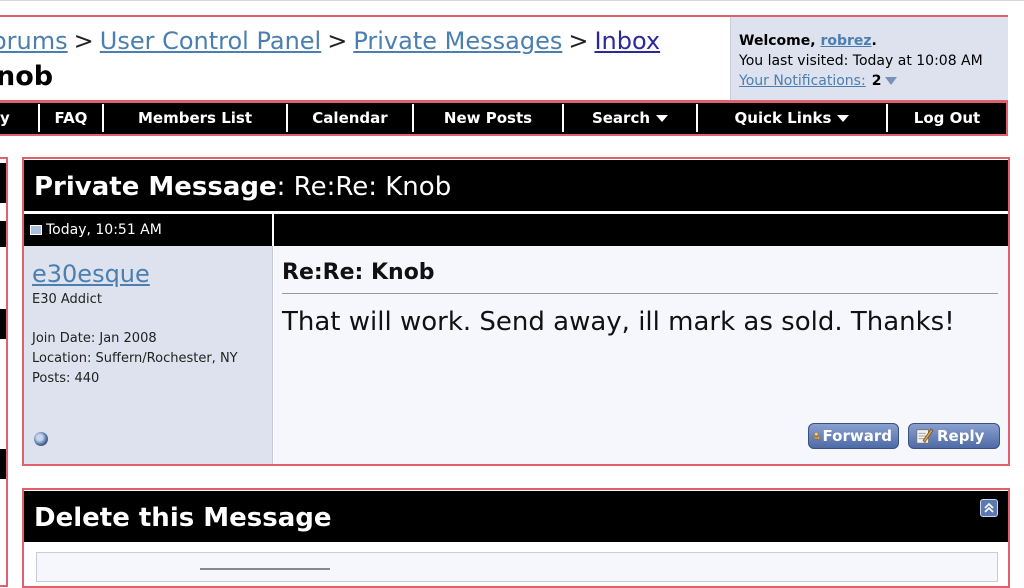 The width and height of the screenshot is (1024, 588). What do you see at coordinates (780, 41) in the screenshot?
I see `welcome-prefix: Welcome,` at bounding box center [780, 41].